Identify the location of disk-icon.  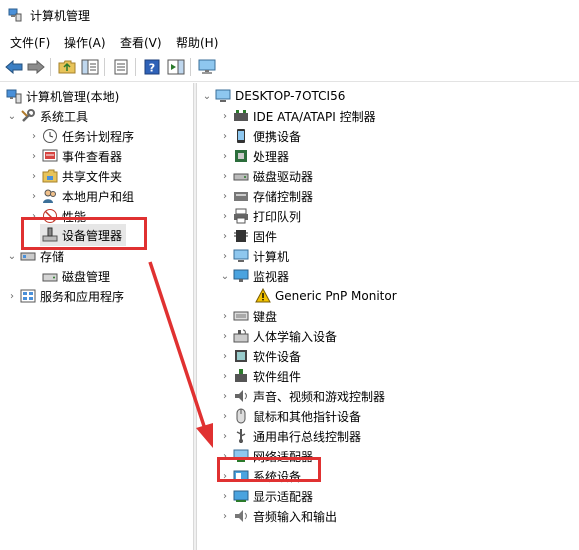
(50, 276).